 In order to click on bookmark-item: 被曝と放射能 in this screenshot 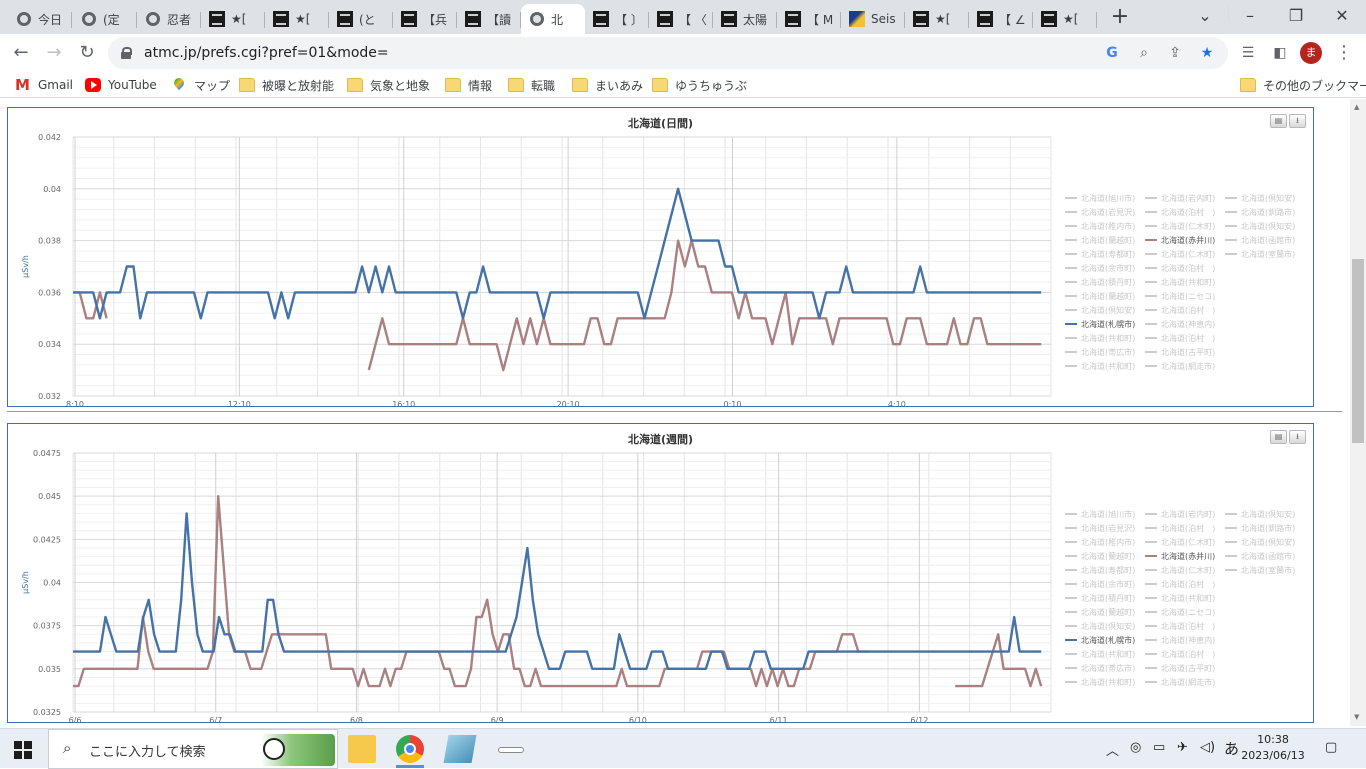, I will do `click(286, 85)`.